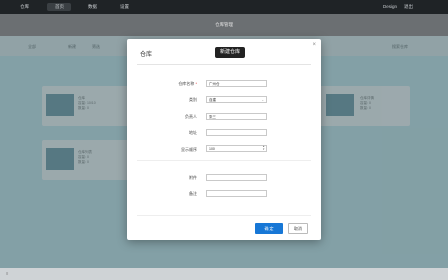 The height and width of the screenshot is (280, 448). What do you see at coordinates (269, 228) in the screenshot?
I see `confirm-button: 确 定` at bounding box center [269, 228].